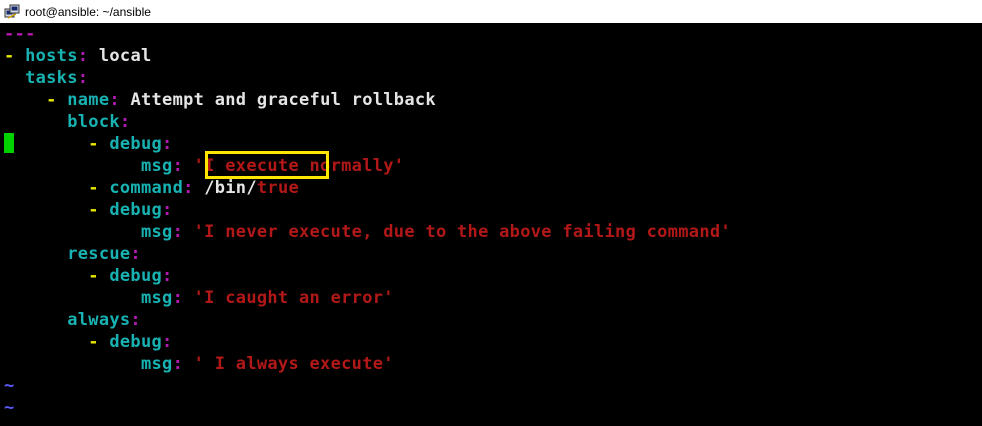 The image size is (982, 426). I want to click on text-cursor, so click(9, 143).